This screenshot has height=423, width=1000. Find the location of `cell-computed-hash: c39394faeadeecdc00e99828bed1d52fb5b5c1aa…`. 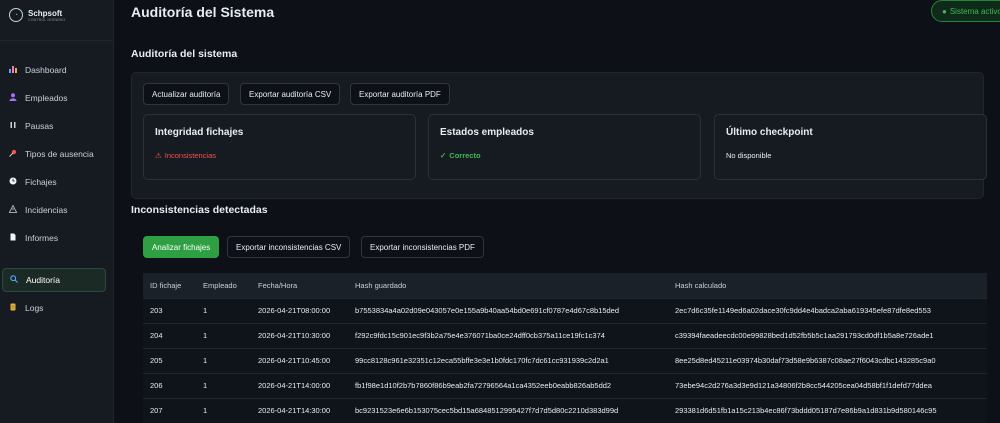

cell-computed-hash: c39394faeadeecdc00e99828bed1d52fb5b5c1aa… is located at coordinates (827, 335).